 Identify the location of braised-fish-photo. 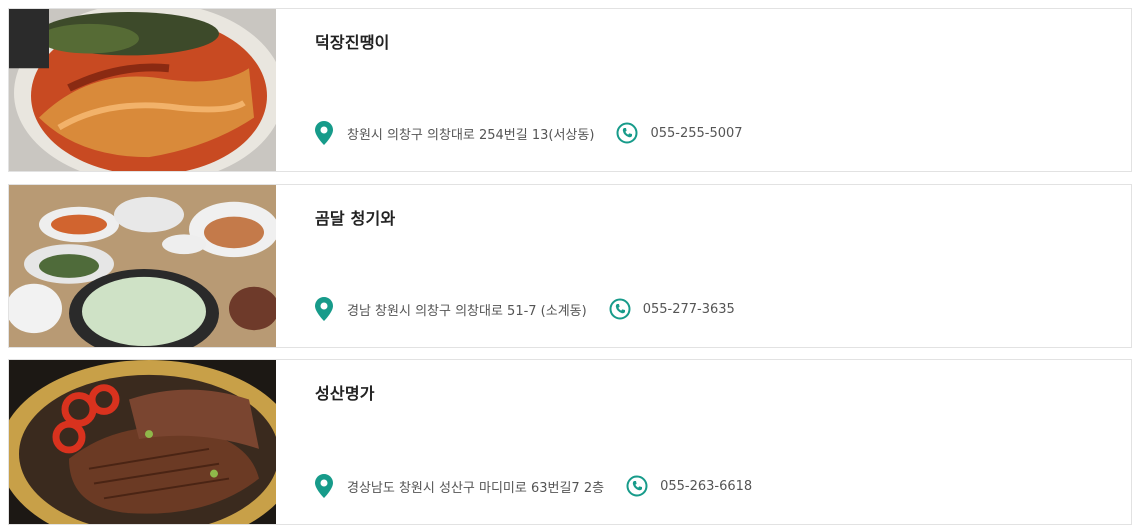
(142, 90).